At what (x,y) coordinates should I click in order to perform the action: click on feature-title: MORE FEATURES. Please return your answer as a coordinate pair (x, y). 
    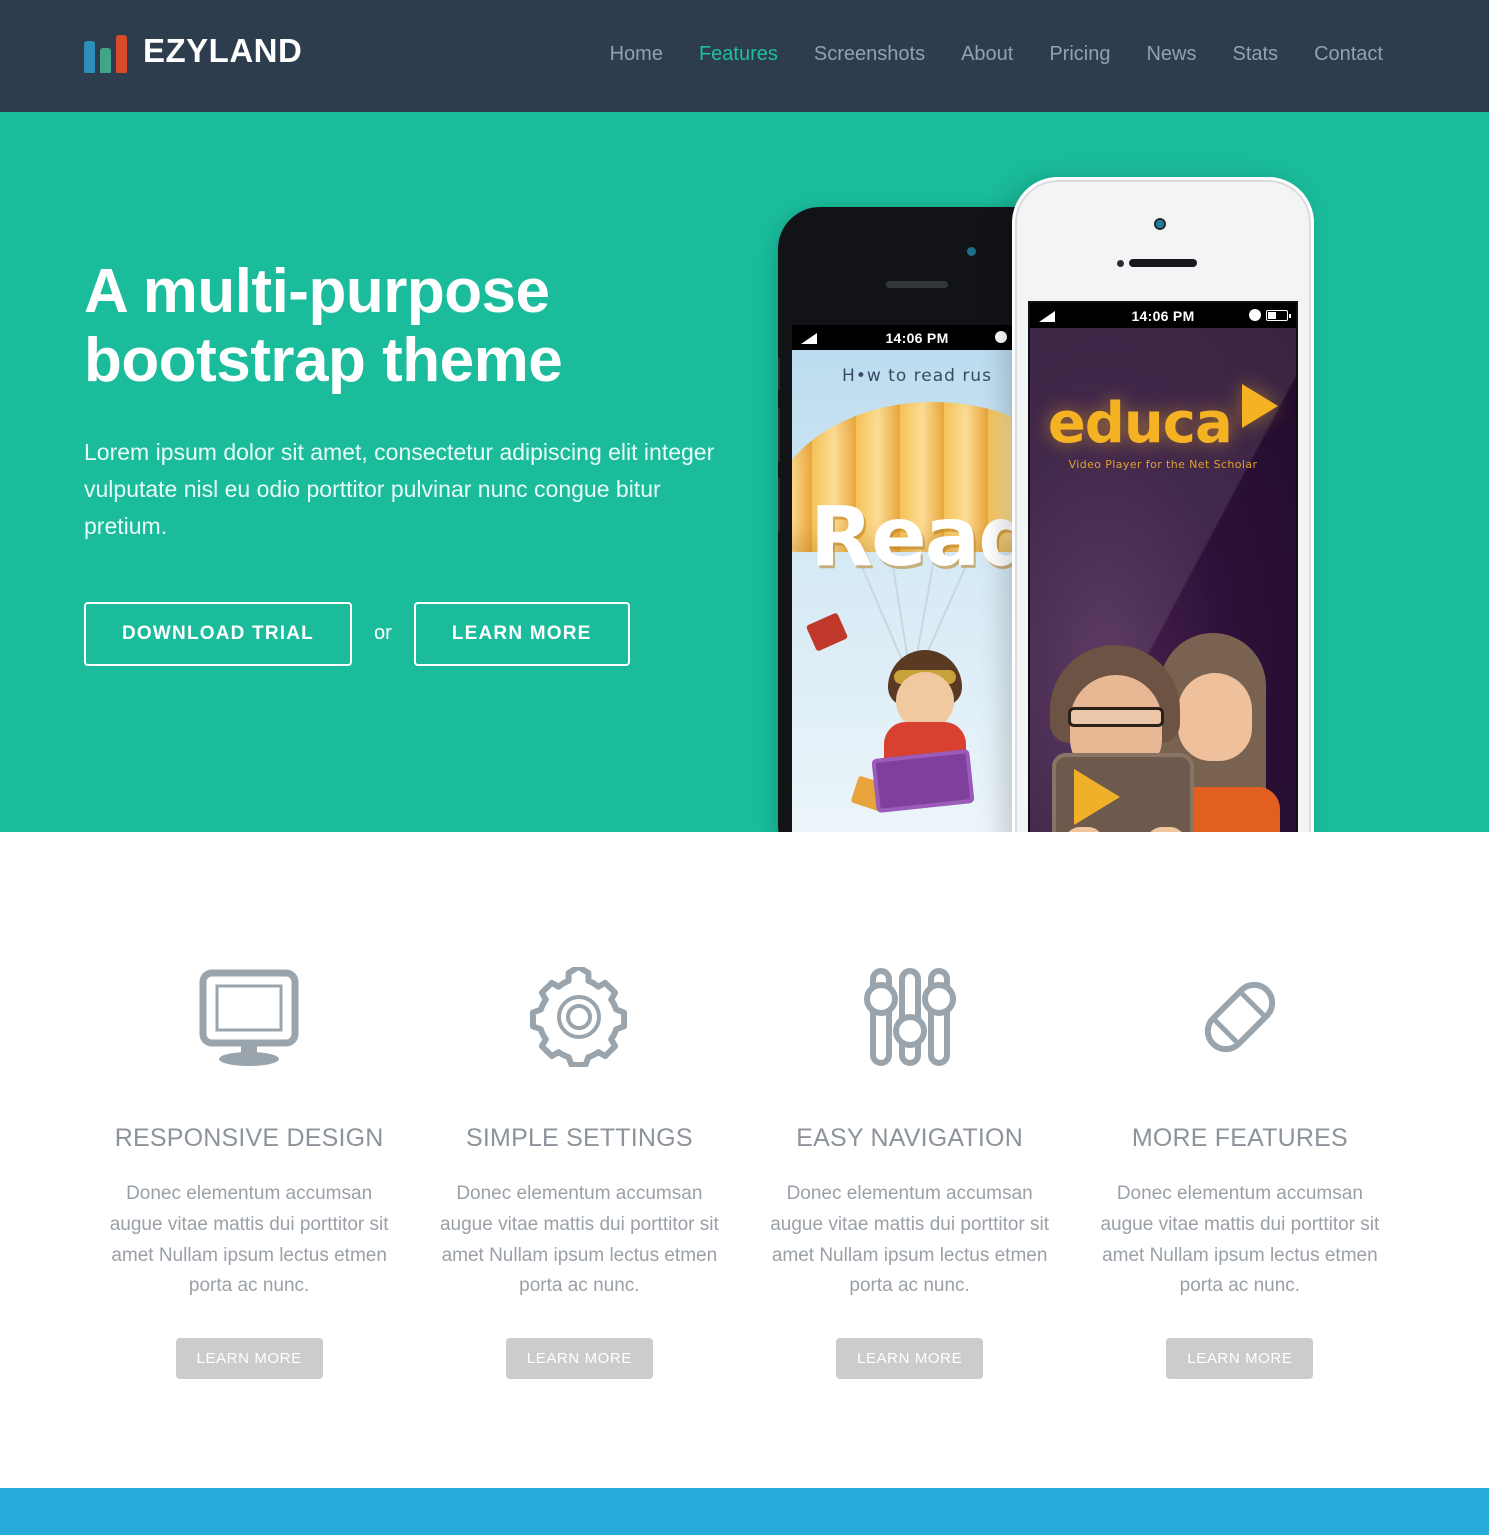
    Looking at the image, I should click on (1239, 1138).